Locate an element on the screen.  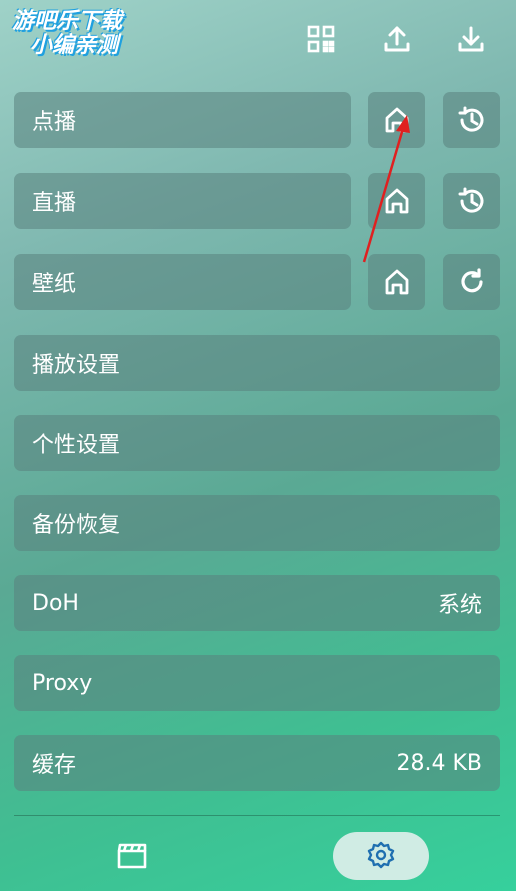
nav-vod-tab is located at coordinates (132, 856).